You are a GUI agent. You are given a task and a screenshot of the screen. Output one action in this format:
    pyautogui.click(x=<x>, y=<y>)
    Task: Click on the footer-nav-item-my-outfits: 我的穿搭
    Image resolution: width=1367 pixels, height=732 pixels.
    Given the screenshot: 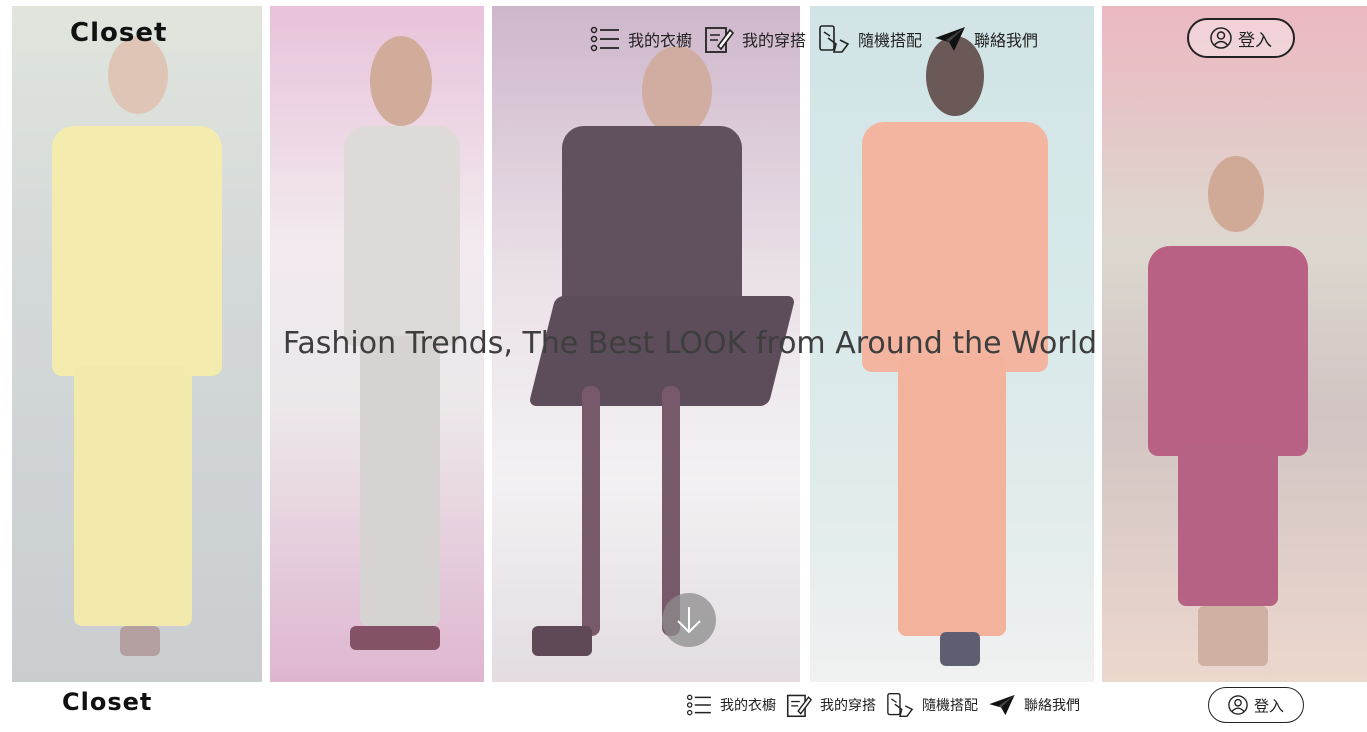 What is the action you would take?
    pyautogui.click(x=831, y=705)
    